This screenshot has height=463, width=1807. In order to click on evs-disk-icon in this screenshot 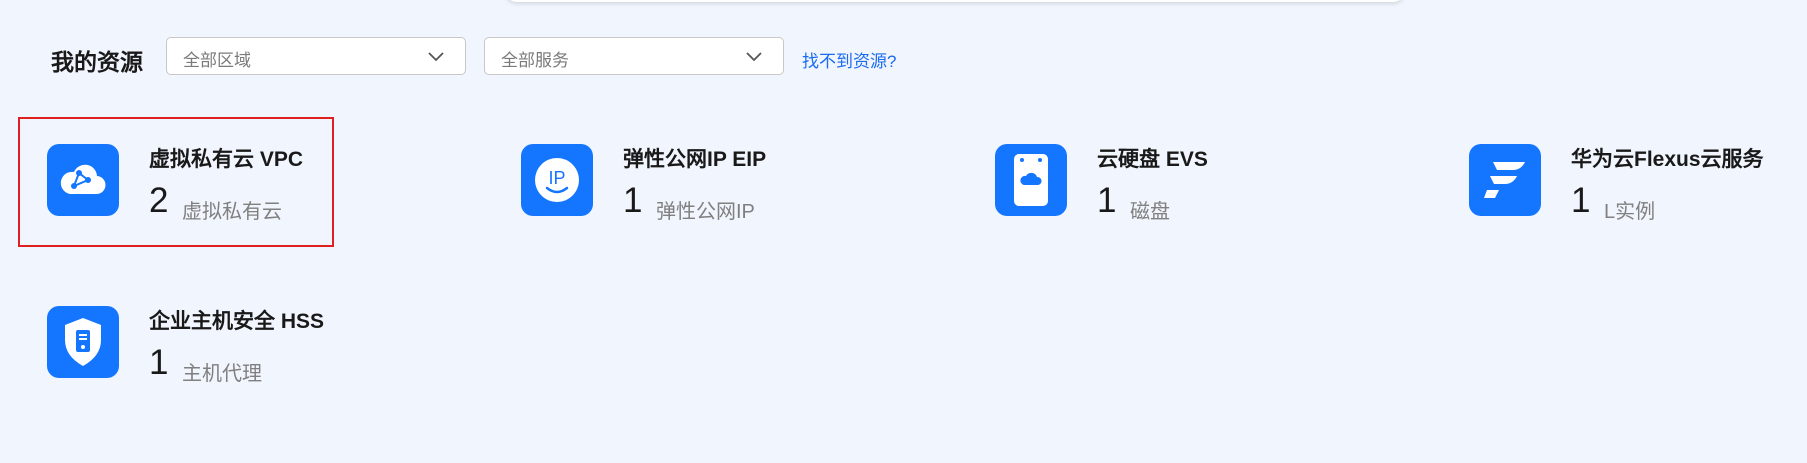, I will do `click(1031, 180)`.